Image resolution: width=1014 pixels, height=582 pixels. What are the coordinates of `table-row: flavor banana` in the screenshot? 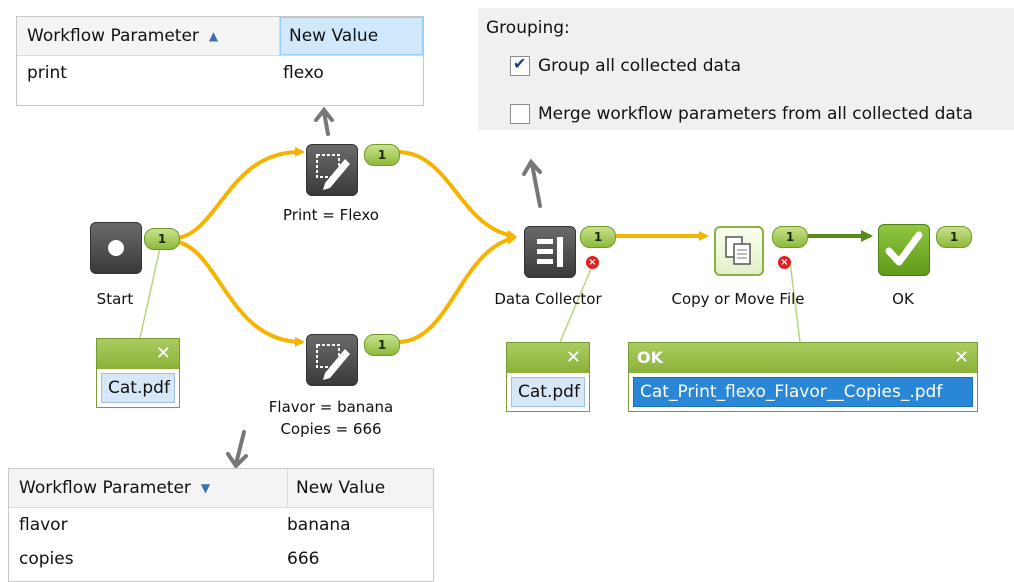 It's located at (221, 525).